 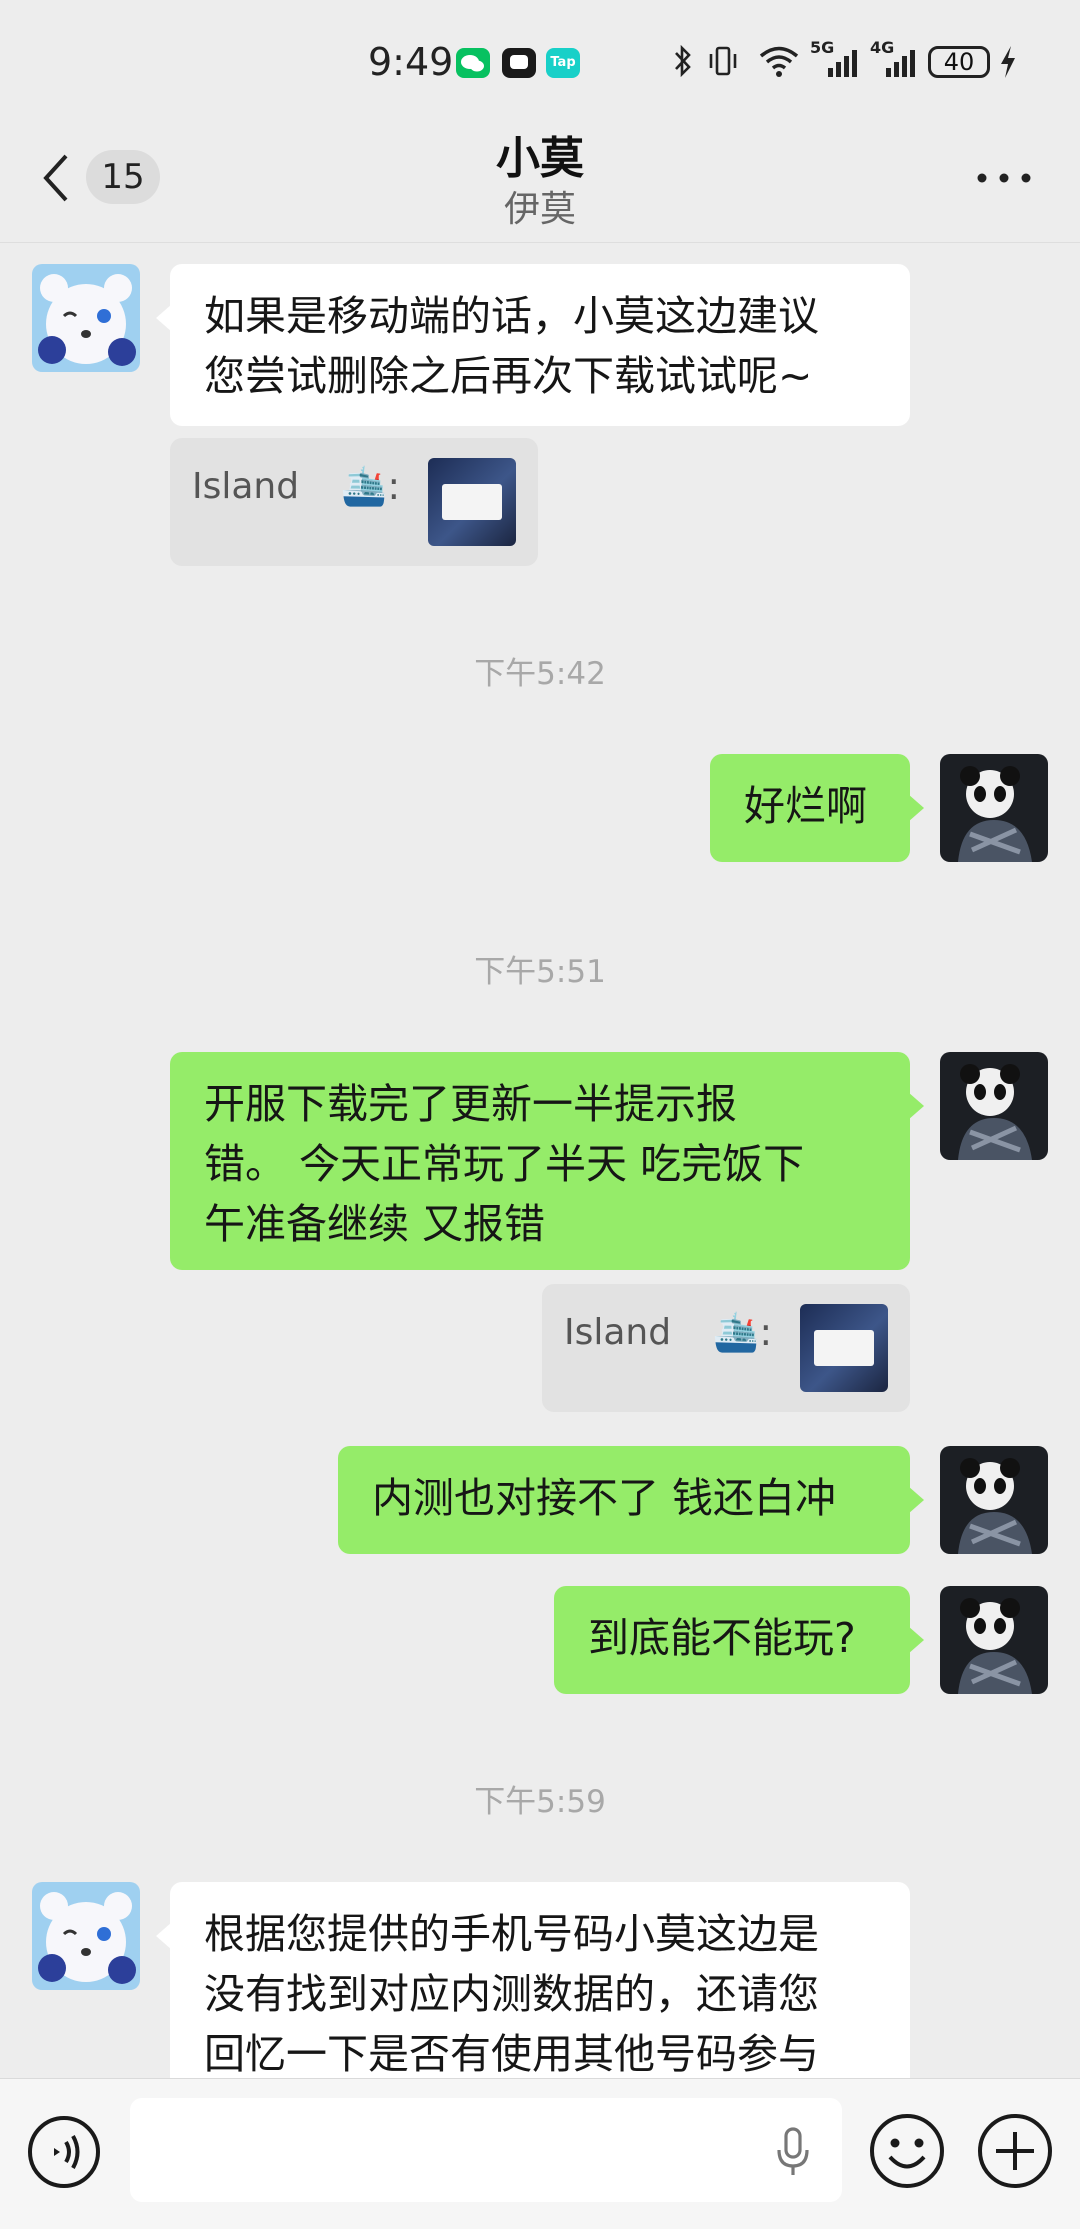 What do you see at coordinates (547, 1161) in the screenshot?
I see `message-bubble: 开服下载完了更新一半提示报 错。 今天正常玩了半天 吃完饭下 午准备继续 又报错` at bounding box center [547, 1161].